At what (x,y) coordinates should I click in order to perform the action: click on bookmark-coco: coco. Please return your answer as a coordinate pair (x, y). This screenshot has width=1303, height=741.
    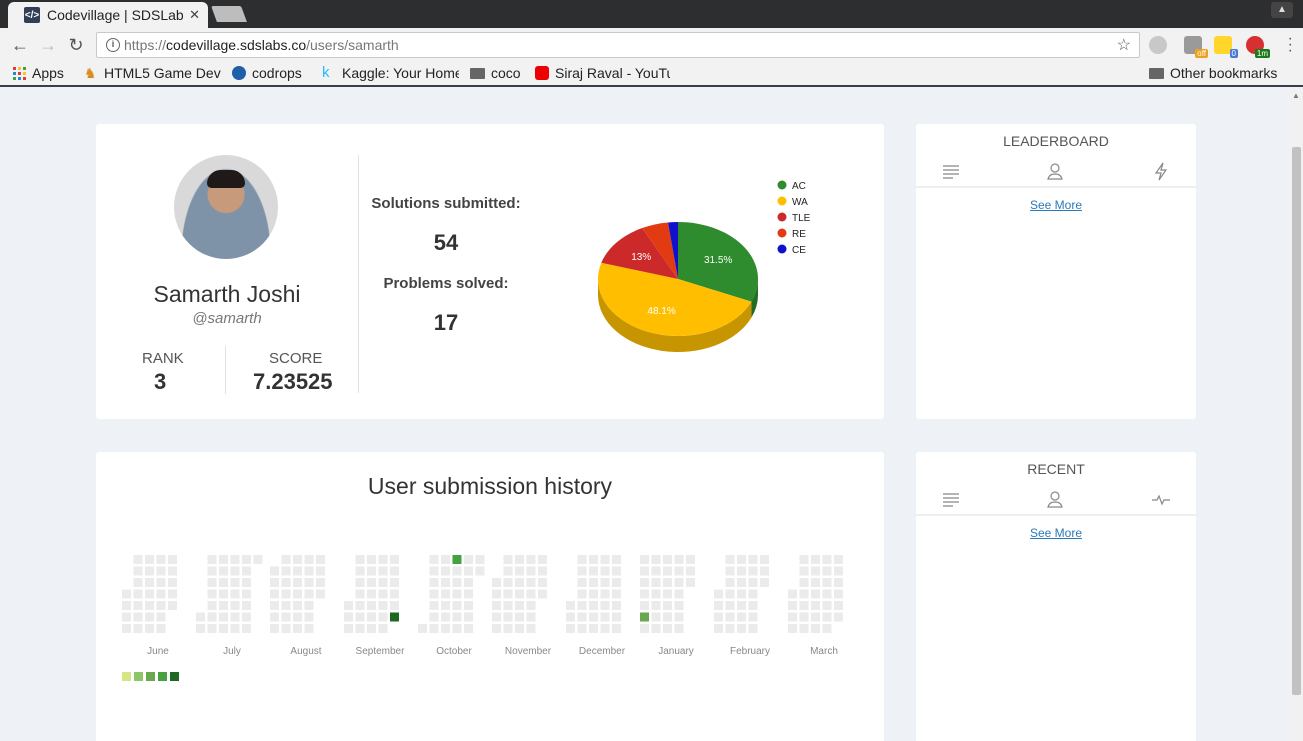
    Looking at the image, I should click on (495, 73).